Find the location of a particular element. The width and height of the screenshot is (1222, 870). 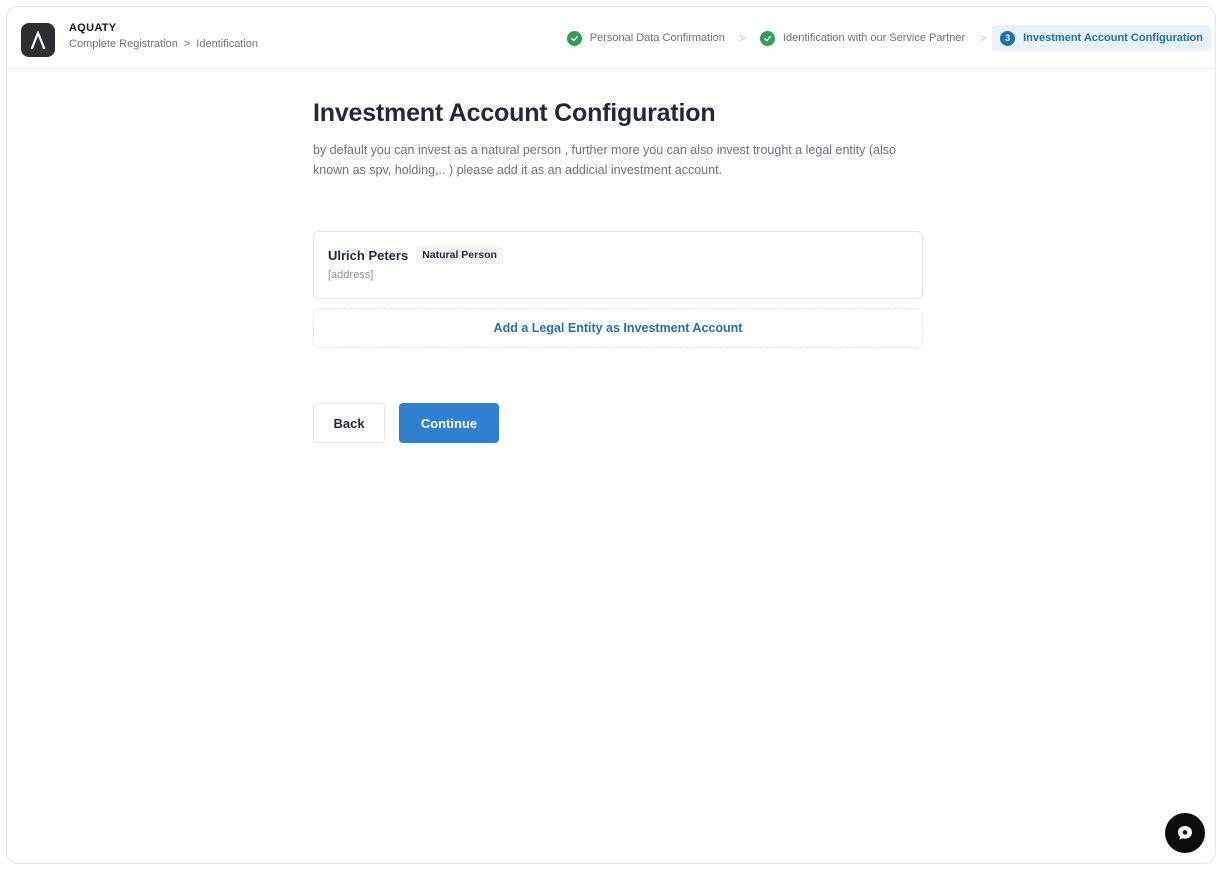

step-label: Investment Account Configuration is located at coordinates (1113, 38).